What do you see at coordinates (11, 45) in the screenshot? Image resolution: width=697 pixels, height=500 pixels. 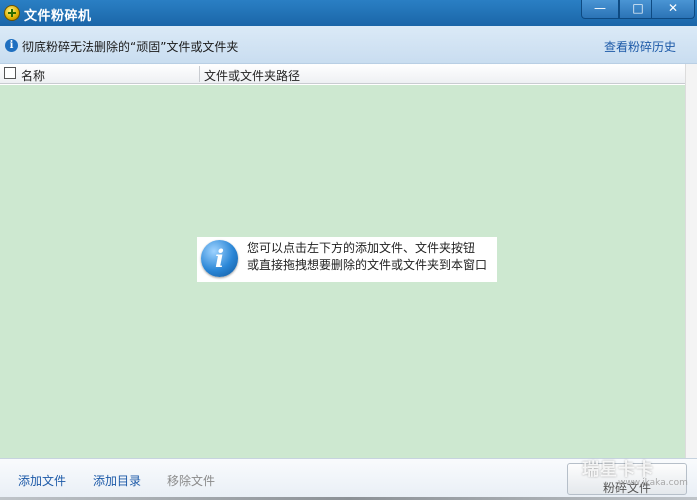 I see `info-icon: i` at bounding box center [11, 45].